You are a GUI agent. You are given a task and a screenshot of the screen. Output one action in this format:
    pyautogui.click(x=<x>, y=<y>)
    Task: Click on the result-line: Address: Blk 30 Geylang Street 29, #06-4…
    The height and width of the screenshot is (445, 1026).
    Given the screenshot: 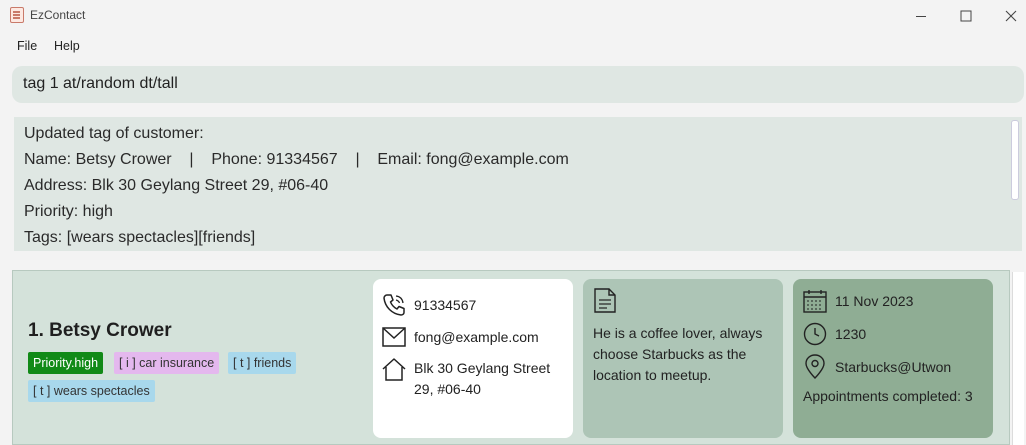 What is the action you would take?
    pyautogui.click(x=176, y=185)
    